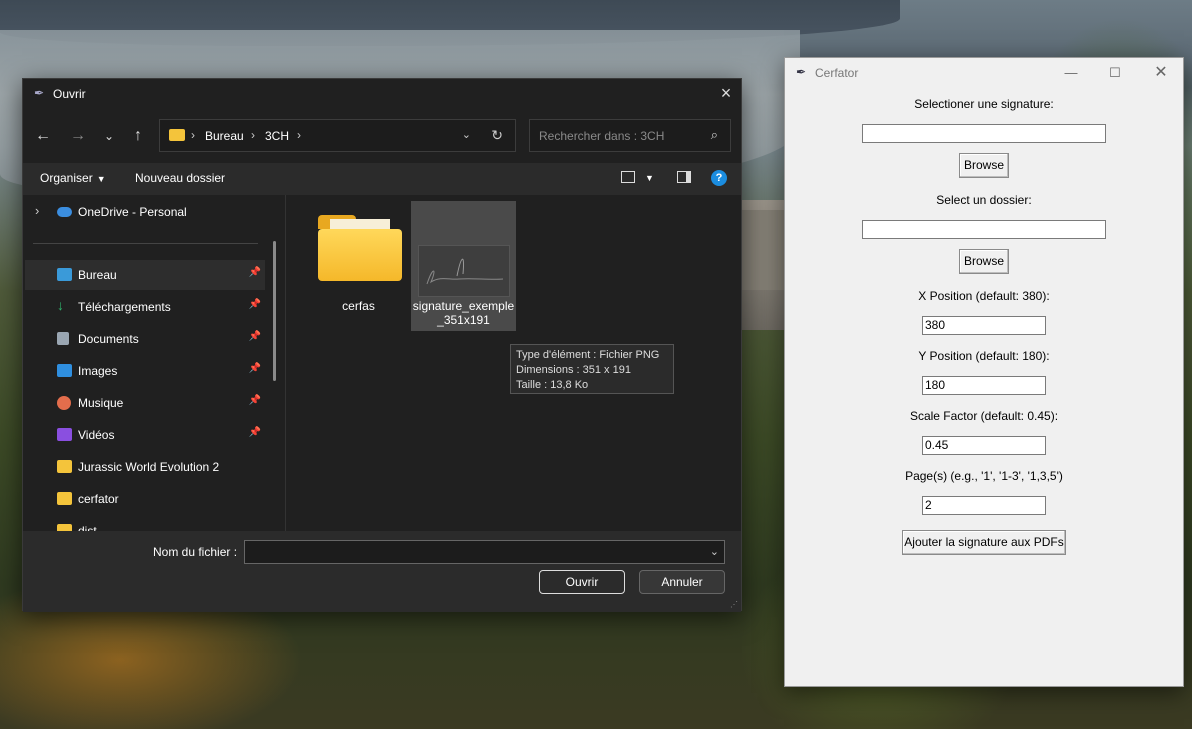 The image size is (1192, 729). What do you see at coordinates (602, 136) in the screenshot?
I see `search-placeholder: Rechercher dans : 3CH` at bounding box center [602, 136].